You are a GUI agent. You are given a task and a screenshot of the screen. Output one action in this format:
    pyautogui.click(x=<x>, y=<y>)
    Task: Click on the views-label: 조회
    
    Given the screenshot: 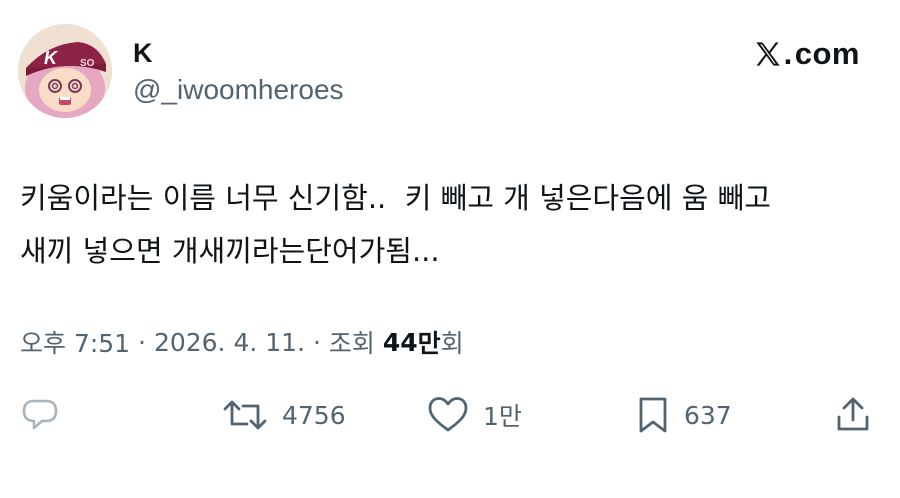 What is the action you would take?
    pyautogui.click(x=351, y=343)
    